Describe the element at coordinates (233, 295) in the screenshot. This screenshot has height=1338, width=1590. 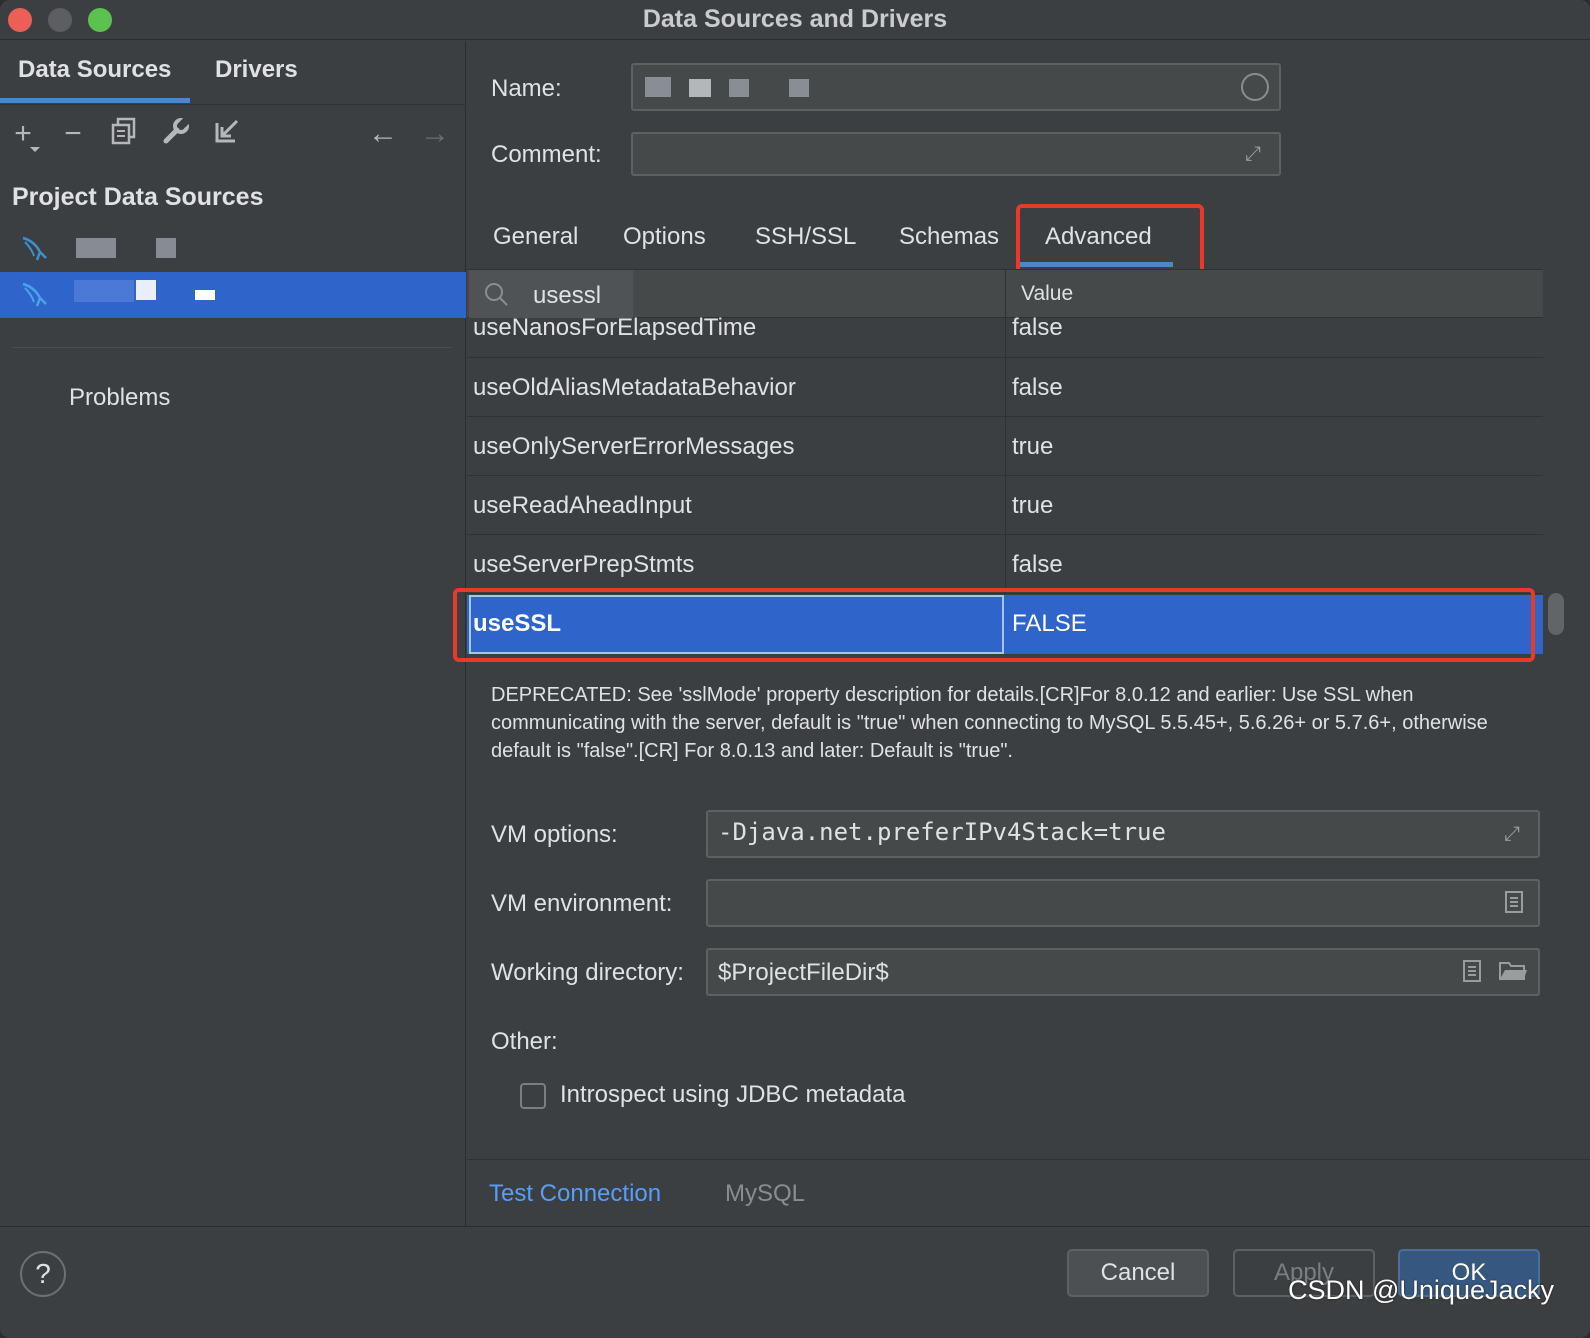
I see `data-source-item-selected` at that location.